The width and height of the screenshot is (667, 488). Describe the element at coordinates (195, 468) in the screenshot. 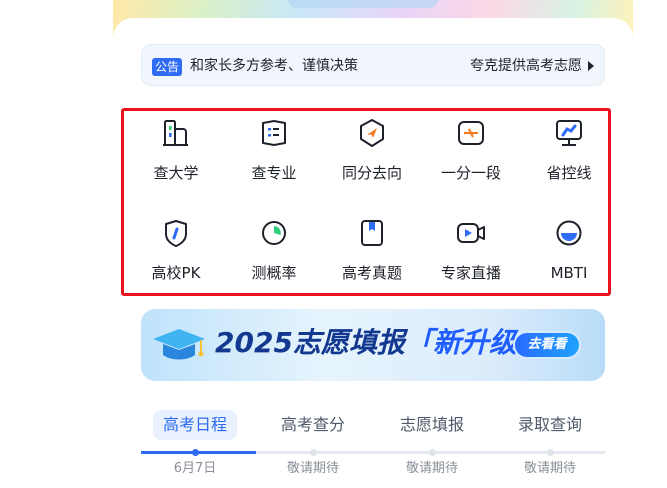

I see `tab-date: 6月7日` at that location.